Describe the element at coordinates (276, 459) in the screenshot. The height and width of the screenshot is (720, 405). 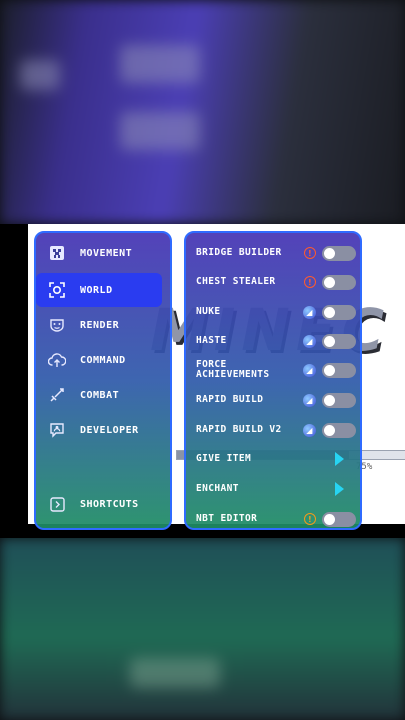
I see `module-give-item: GIVE ITEM` at that location.